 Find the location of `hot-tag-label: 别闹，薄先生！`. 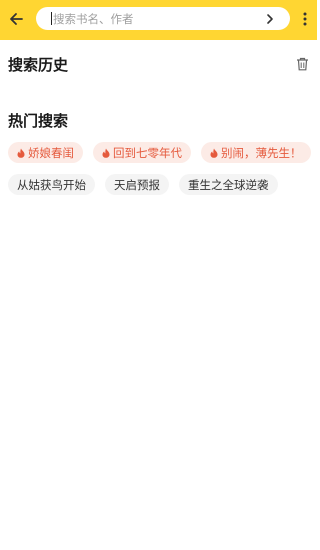

hot-tag-label: 别闹，薄先生！ is located at coordinates (261, 152).